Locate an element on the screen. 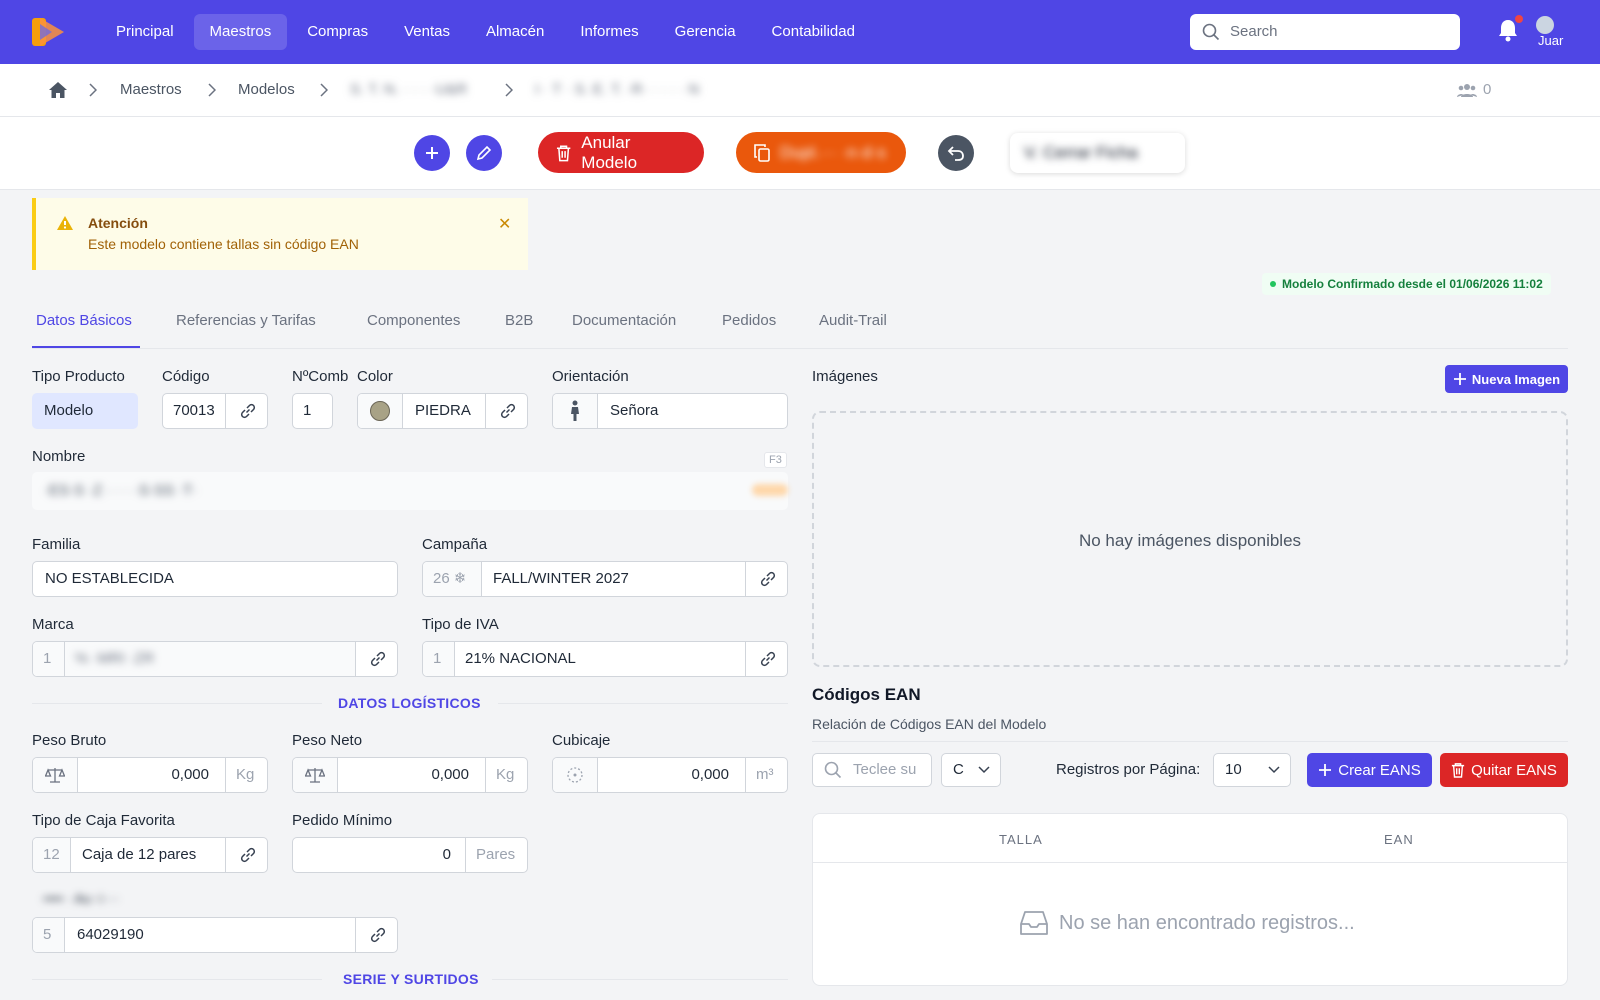 This screenshot has height=1000, width=1600. tab-pedidos: Pedidos is located at coordinates (749, 320).